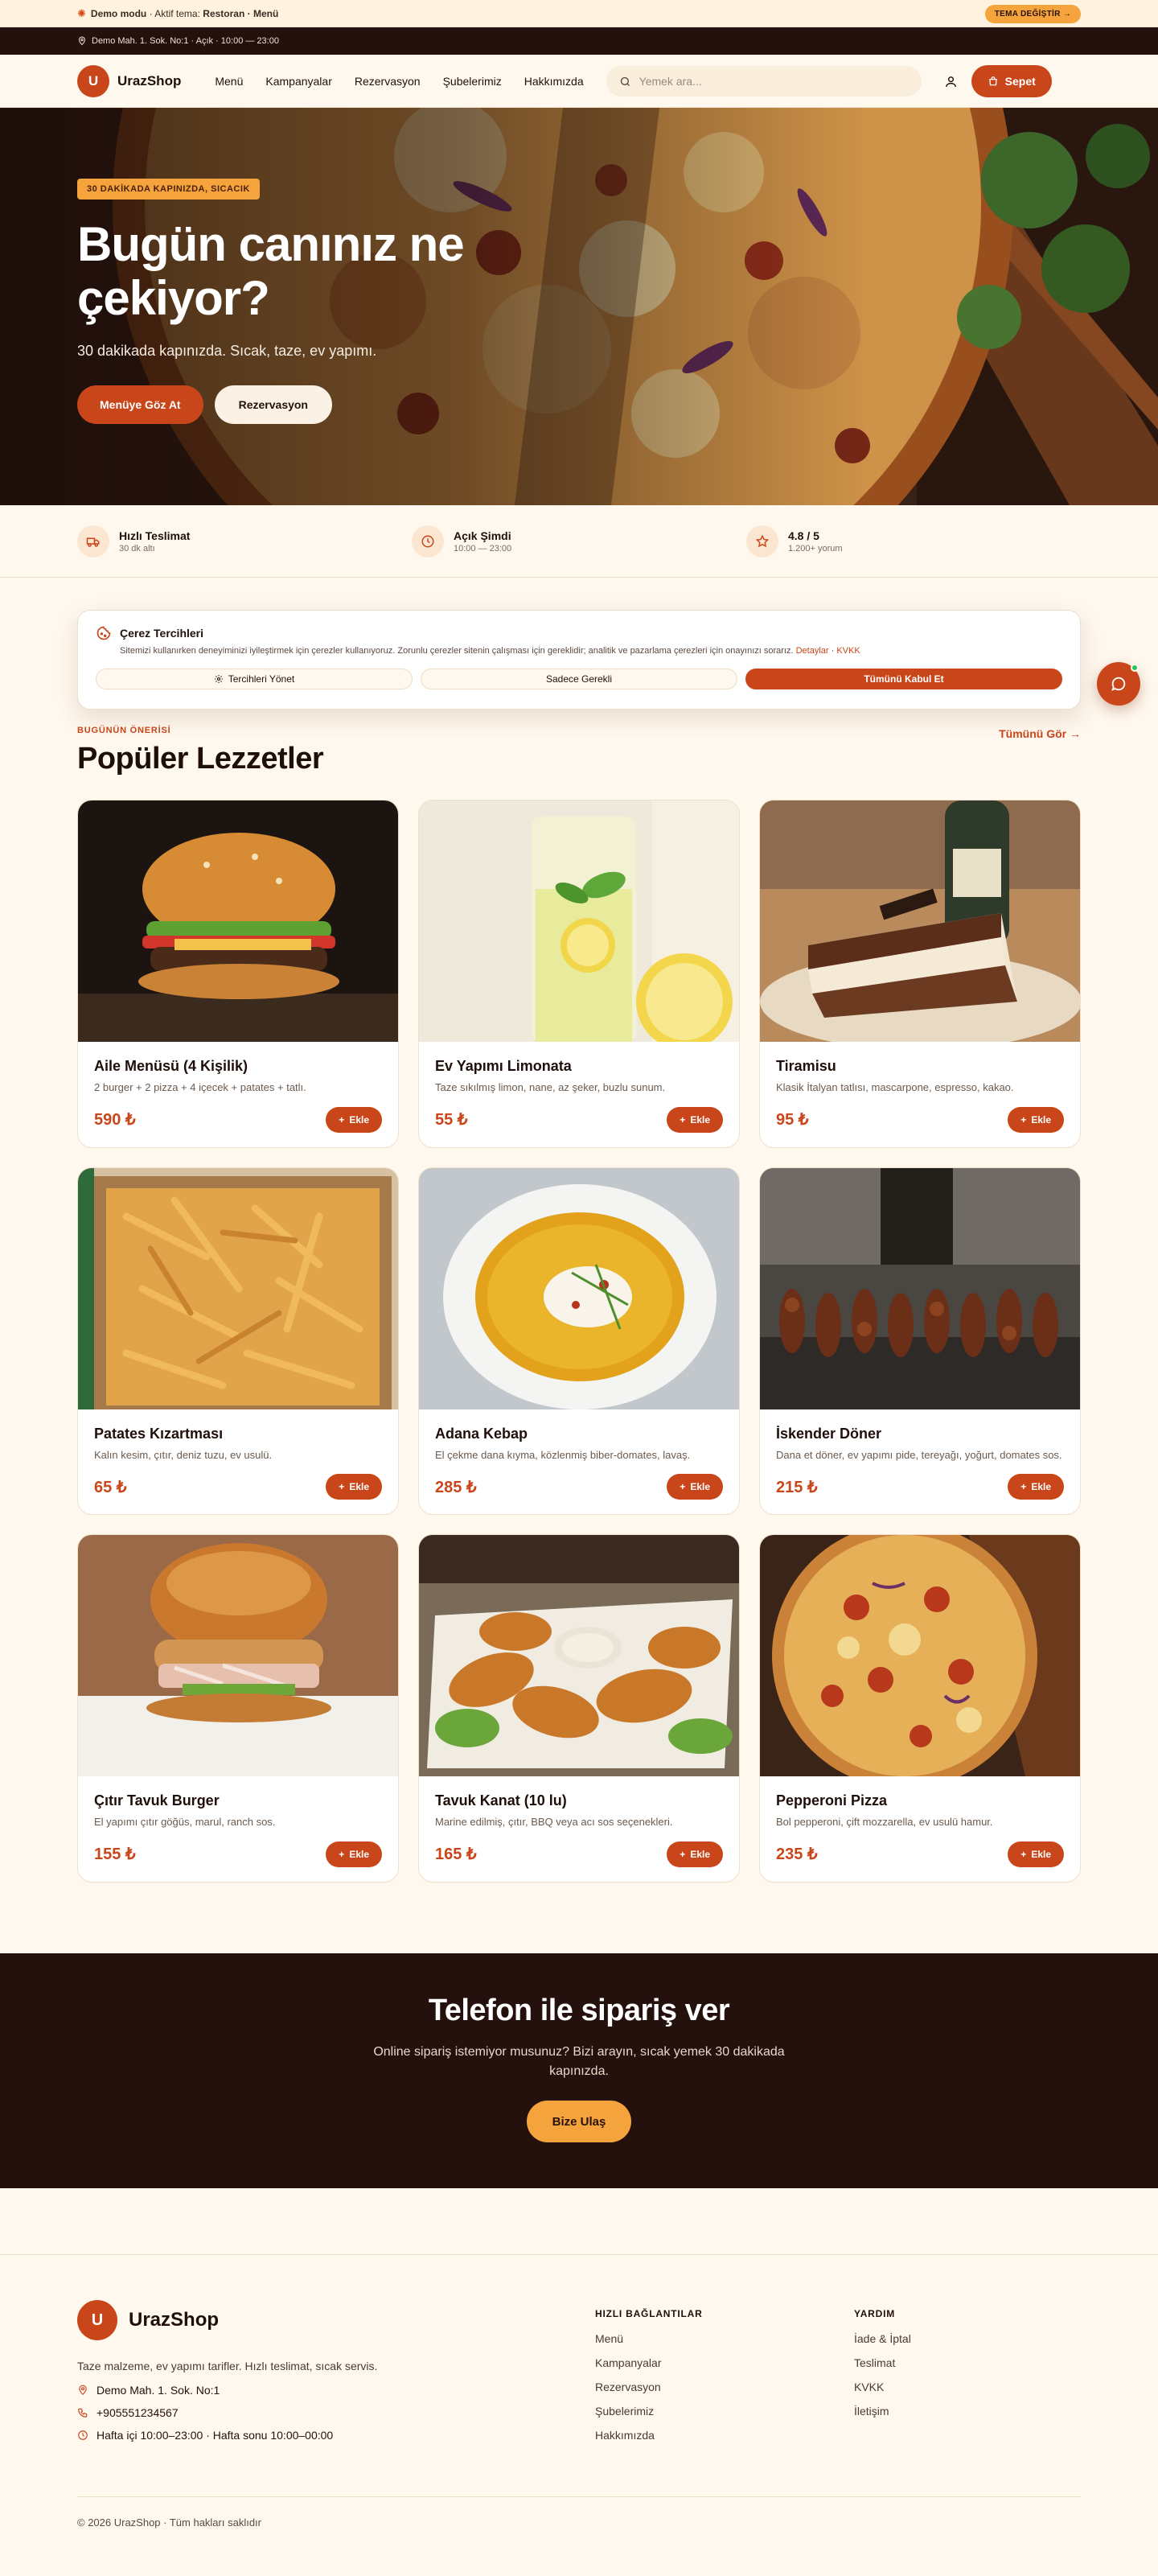  I want to click on cart-label: Sepet, so click(1020, 81).